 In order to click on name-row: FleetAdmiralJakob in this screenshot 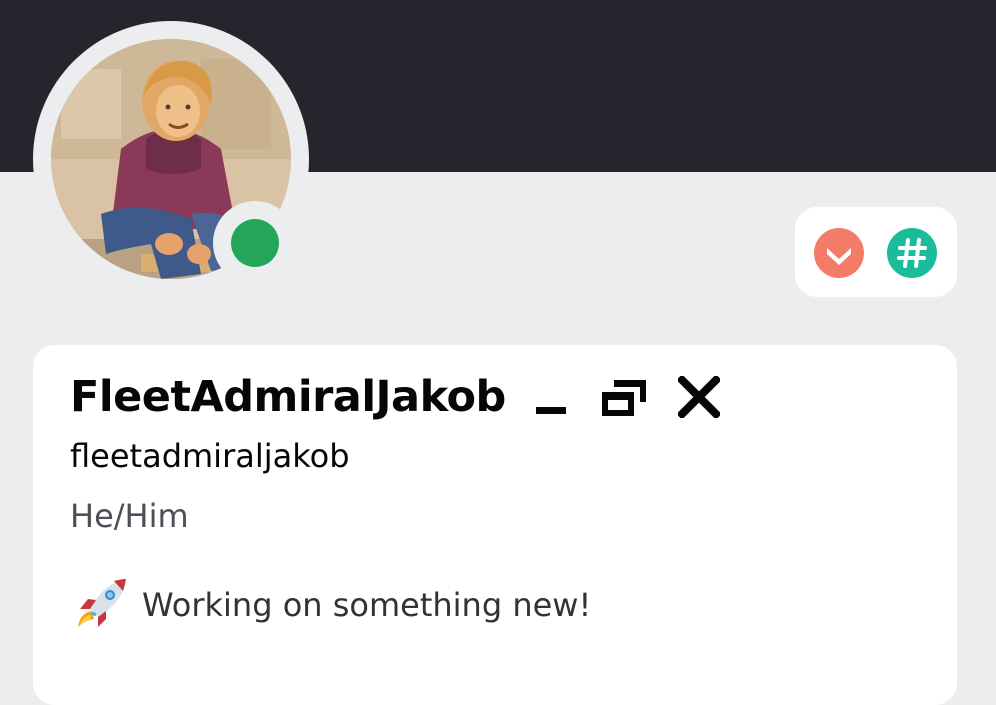, I will do `click(395, 397)`.